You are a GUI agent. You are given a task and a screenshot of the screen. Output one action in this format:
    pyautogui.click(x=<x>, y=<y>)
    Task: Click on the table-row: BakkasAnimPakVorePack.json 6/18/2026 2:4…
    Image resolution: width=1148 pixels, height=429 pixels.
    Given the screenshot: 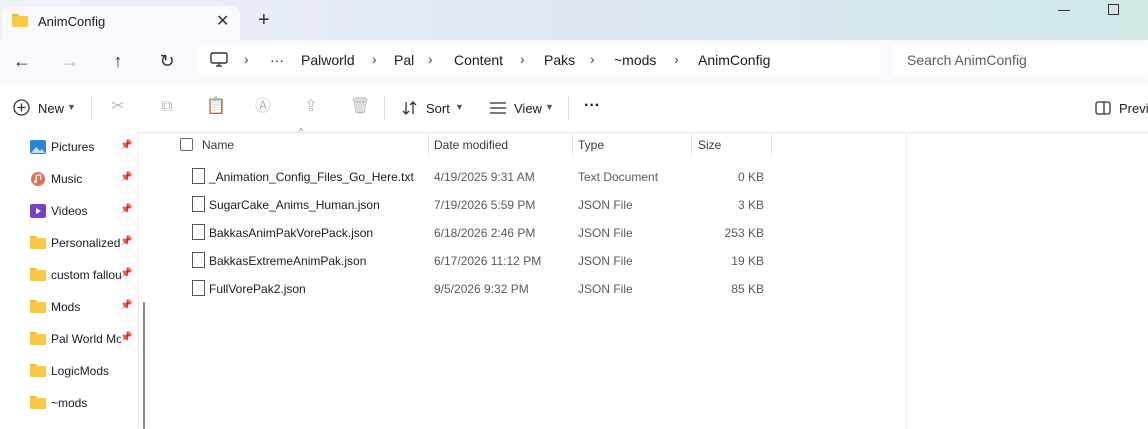 What is the action you would take?
    pyautogui.click(x=462, y=232)
    